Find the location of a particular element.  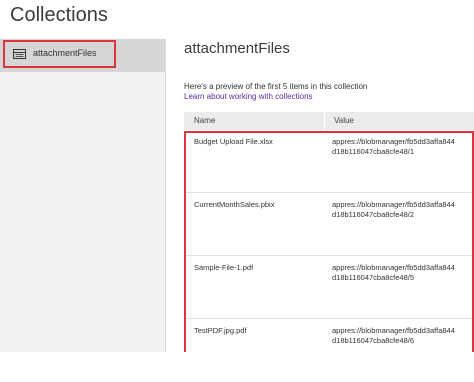

column-header-value: Value is located at coordinates (344, 120).